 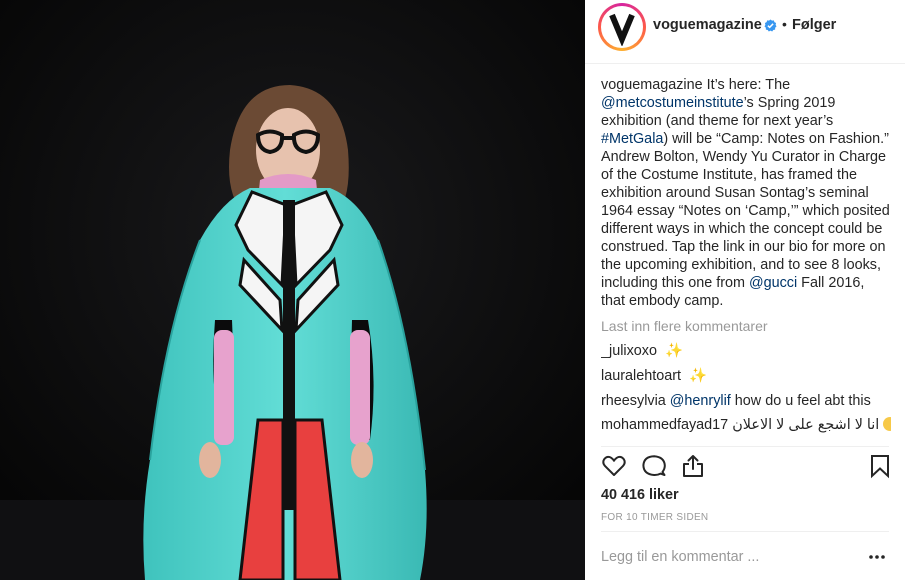 What do you see at coordinates (745, 466) in the screenshot?
I see `action-bar` at bounding box center [745, 466].